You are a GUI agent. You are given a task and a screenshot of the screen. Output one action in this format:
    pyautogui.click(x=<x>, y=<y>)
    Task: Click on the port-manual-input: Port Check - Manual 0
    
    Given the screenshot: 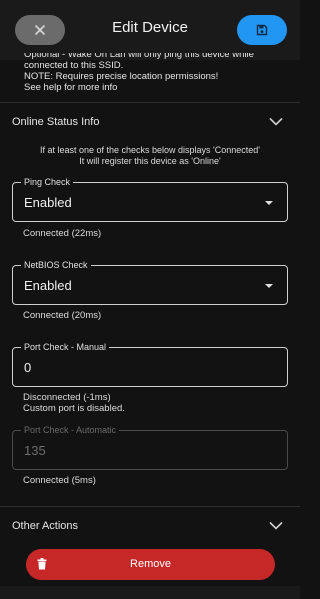 What is the action you would take?
    pyautogui.click(x=150, y=364)
    